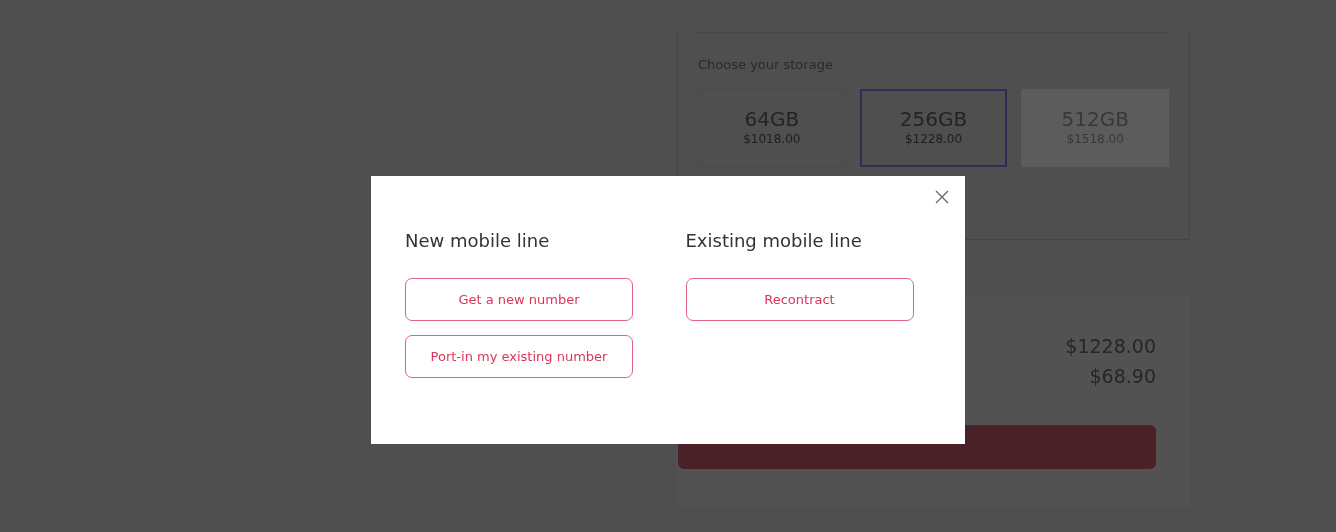  What do you see at coordinates (799, 299) in the screenshot?
I see `option-button: Recontract` at bounding box center [799, 299].